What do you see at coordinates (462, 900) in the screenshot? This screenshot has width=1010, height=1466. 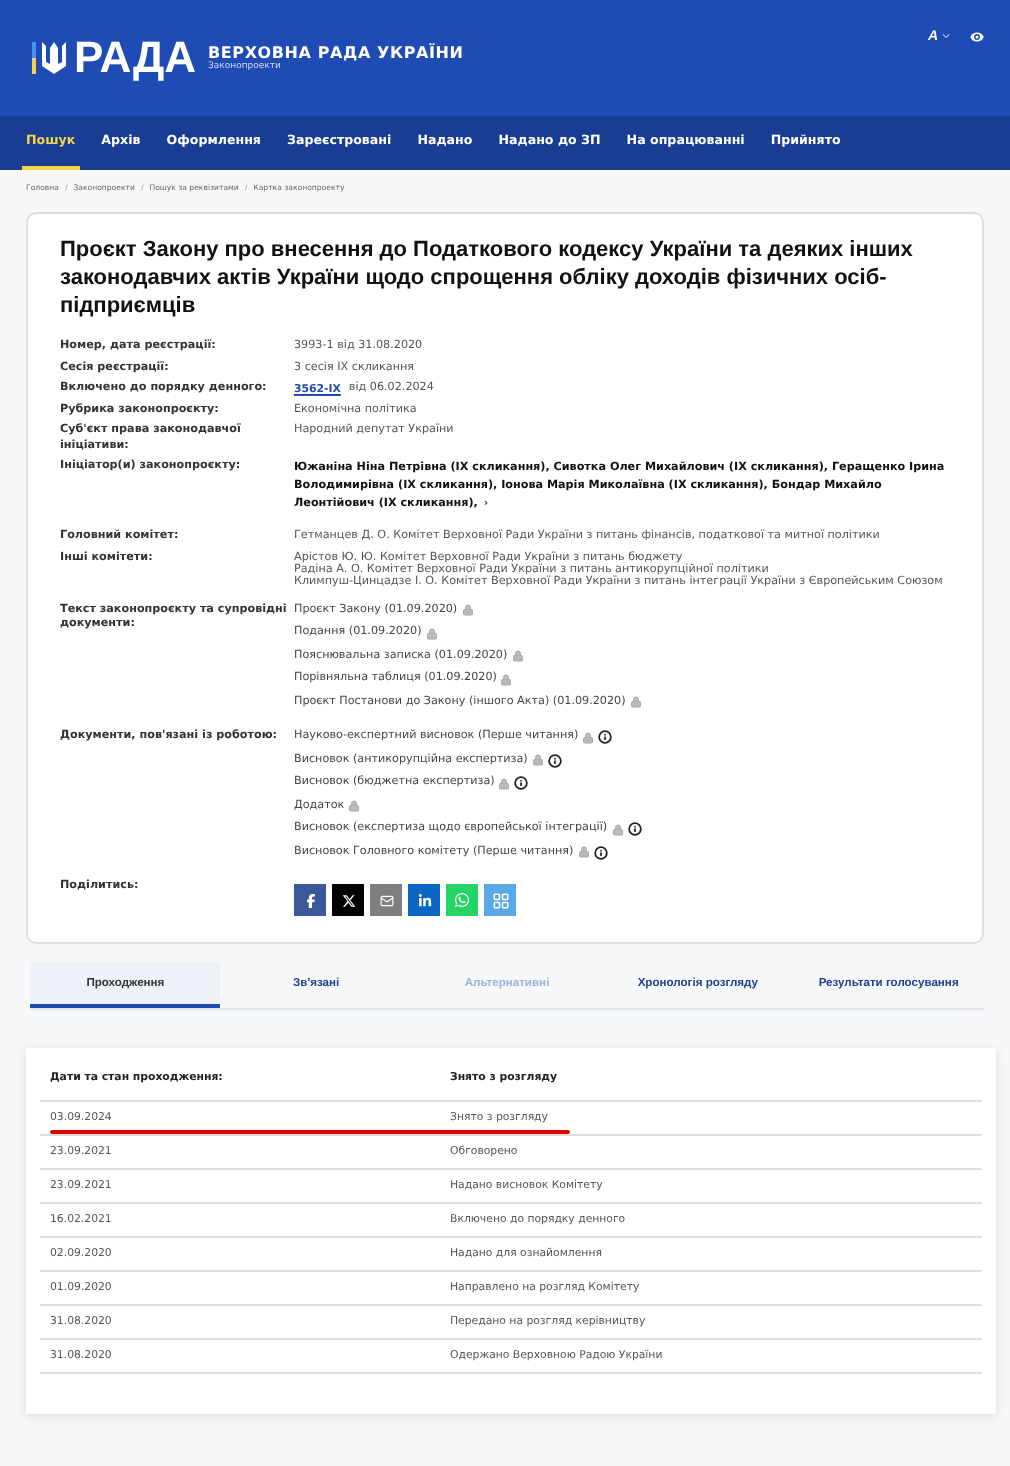 I see `whatsapp-icon` at bounding box center [462, 900].